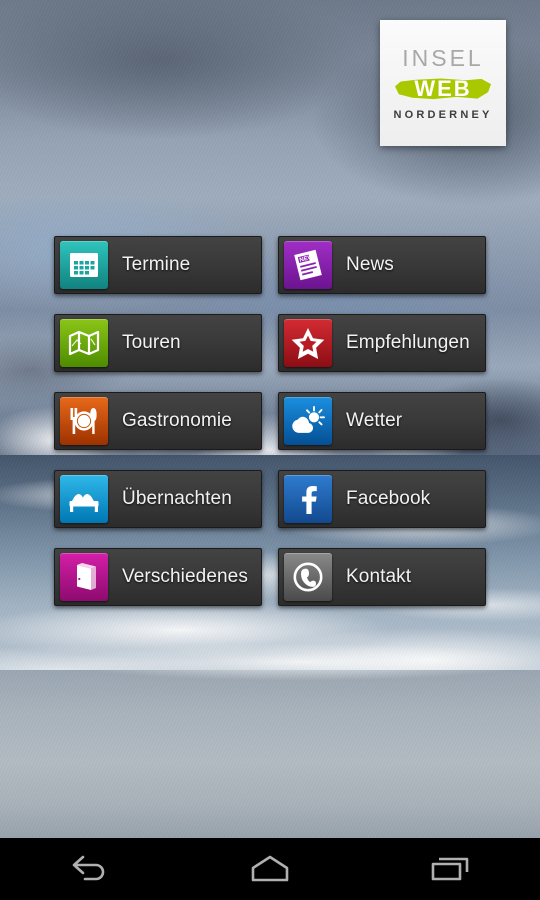  What do you see at coordinates (308, 265) in the screenshot?
I see `newspaper-icon: NEWS` at bounding box center [308, 265].